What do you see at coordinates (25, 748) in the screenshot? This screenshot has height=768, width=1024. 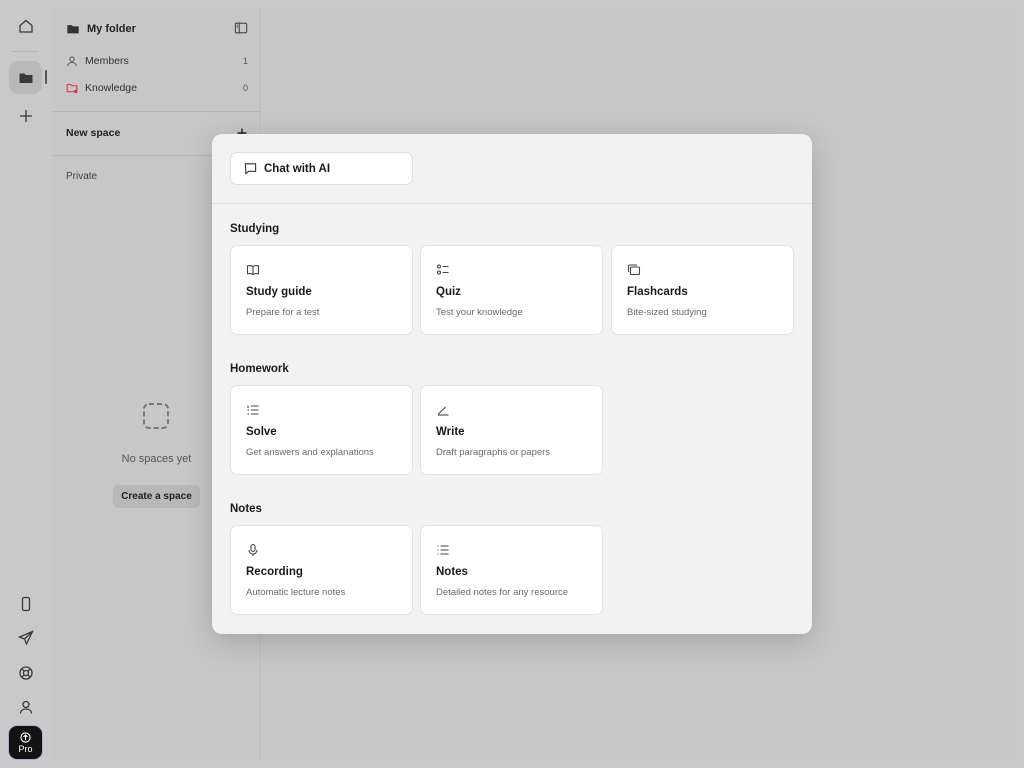 I see `pro-label: Pro` at bounding box center [25, 748].